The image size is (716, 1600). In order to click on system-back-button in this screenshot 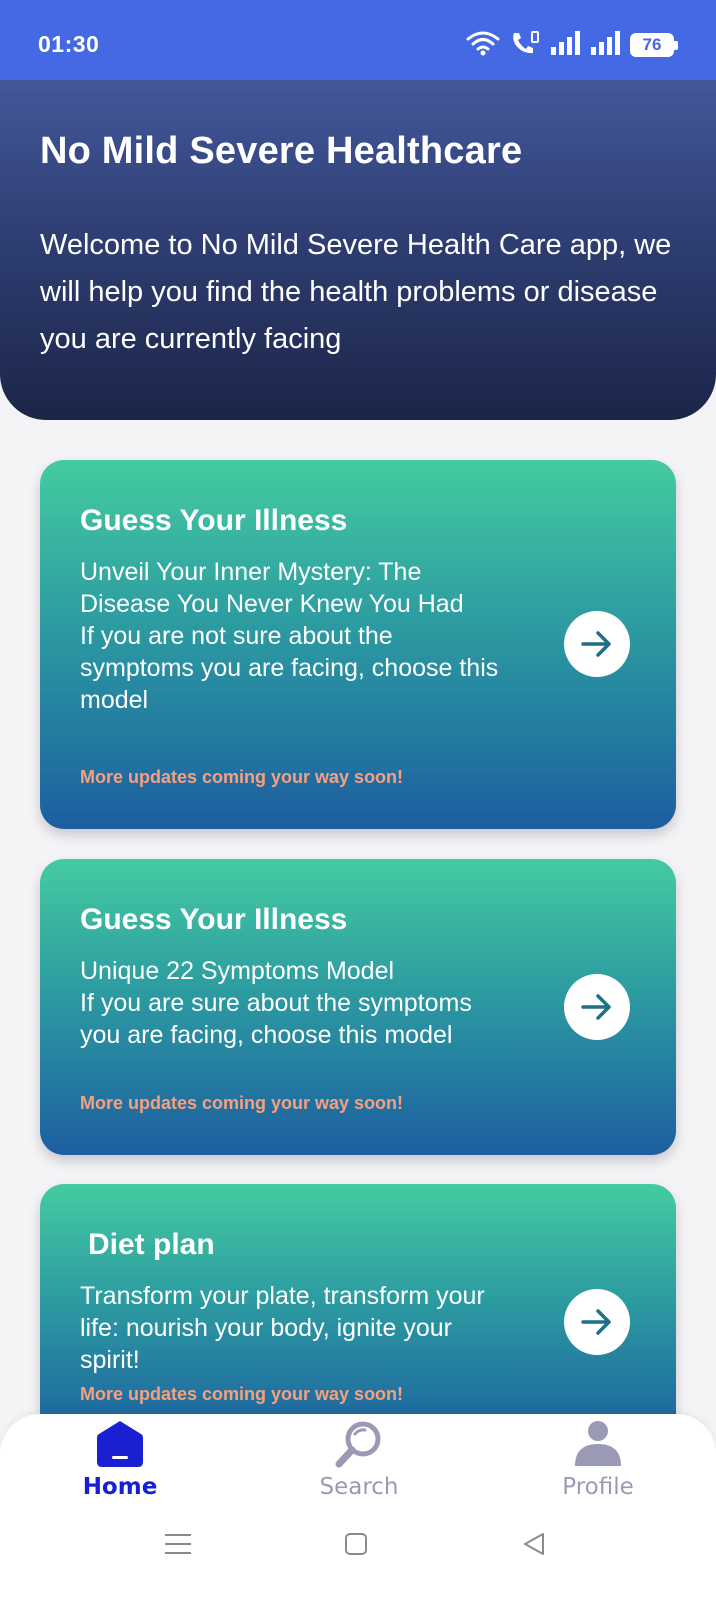, I will do `click(534, 1544)`.